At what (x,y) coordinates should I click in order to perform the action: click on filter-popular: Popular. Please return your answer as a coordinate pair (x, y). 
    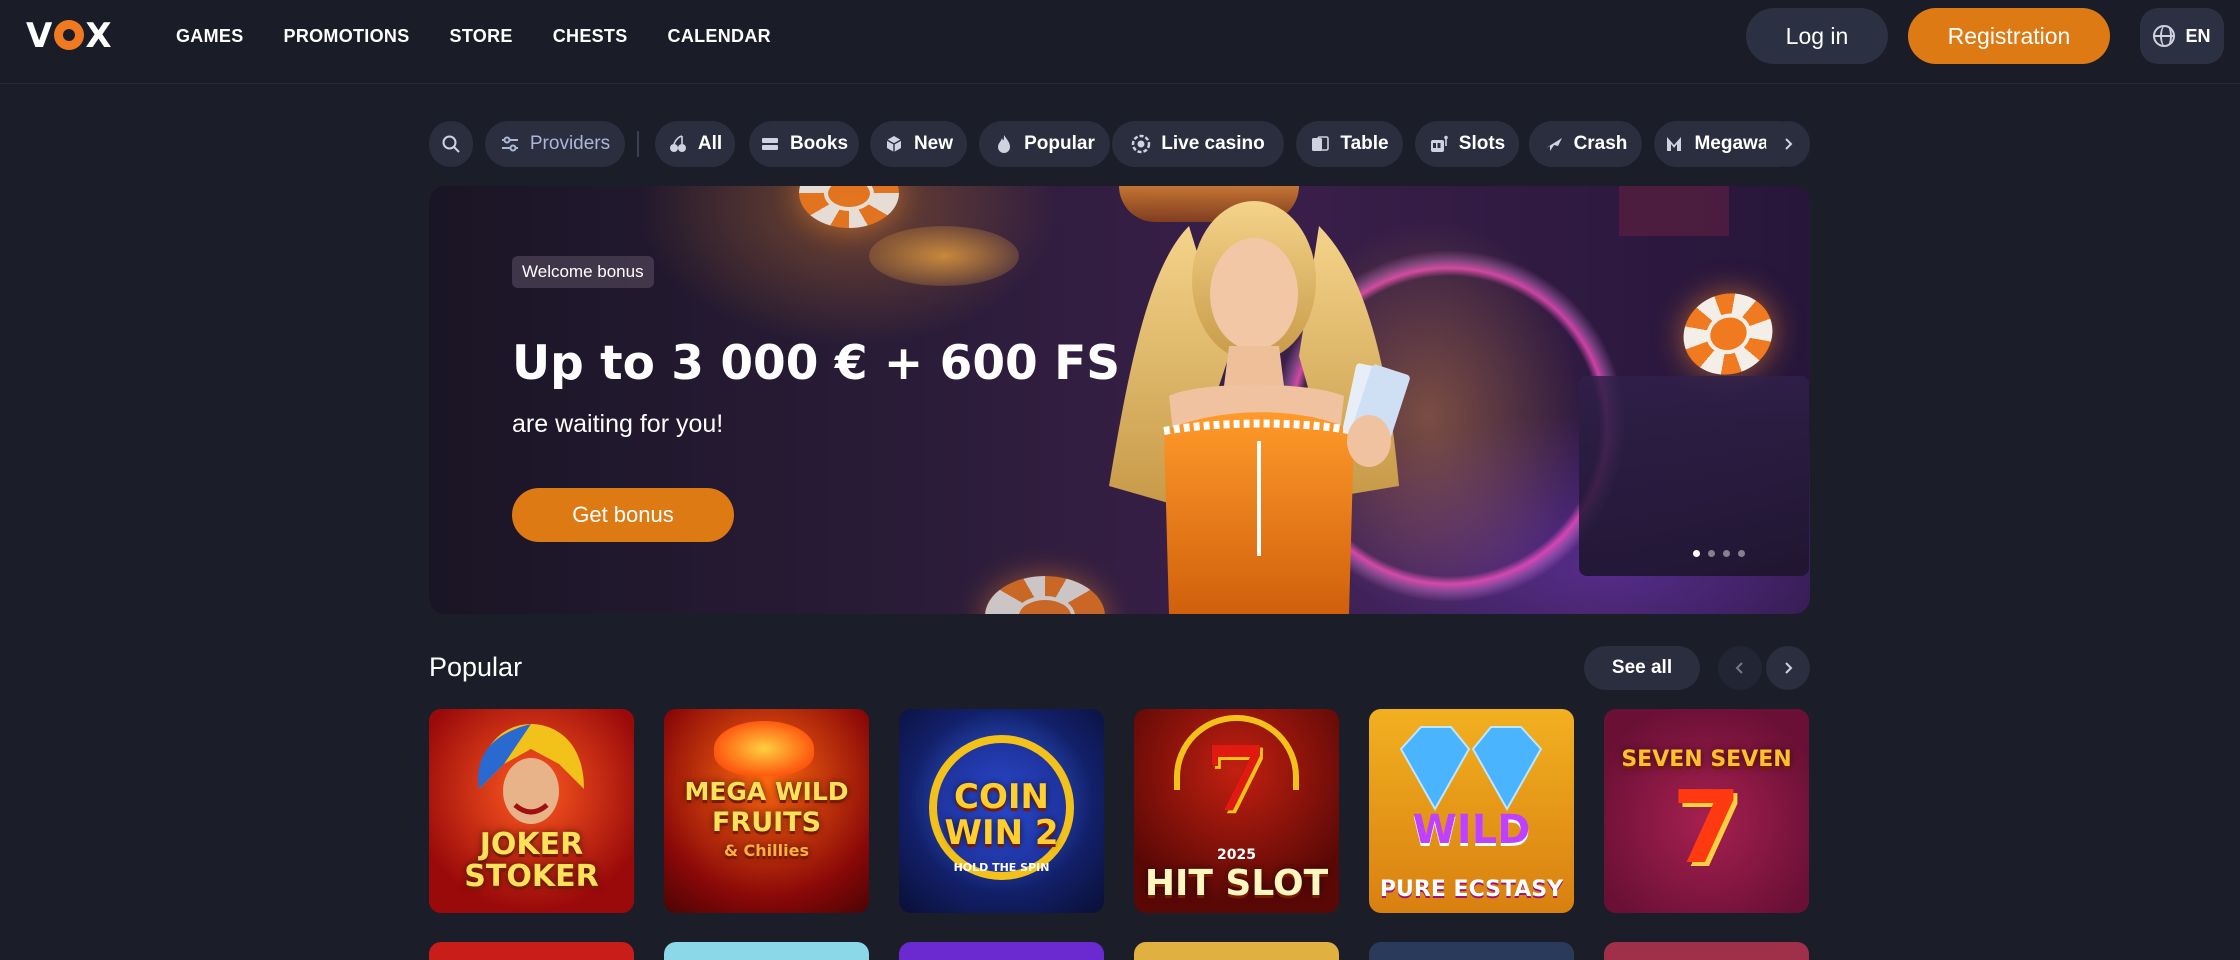
    Looking at the image, I should click on (1044, 144).